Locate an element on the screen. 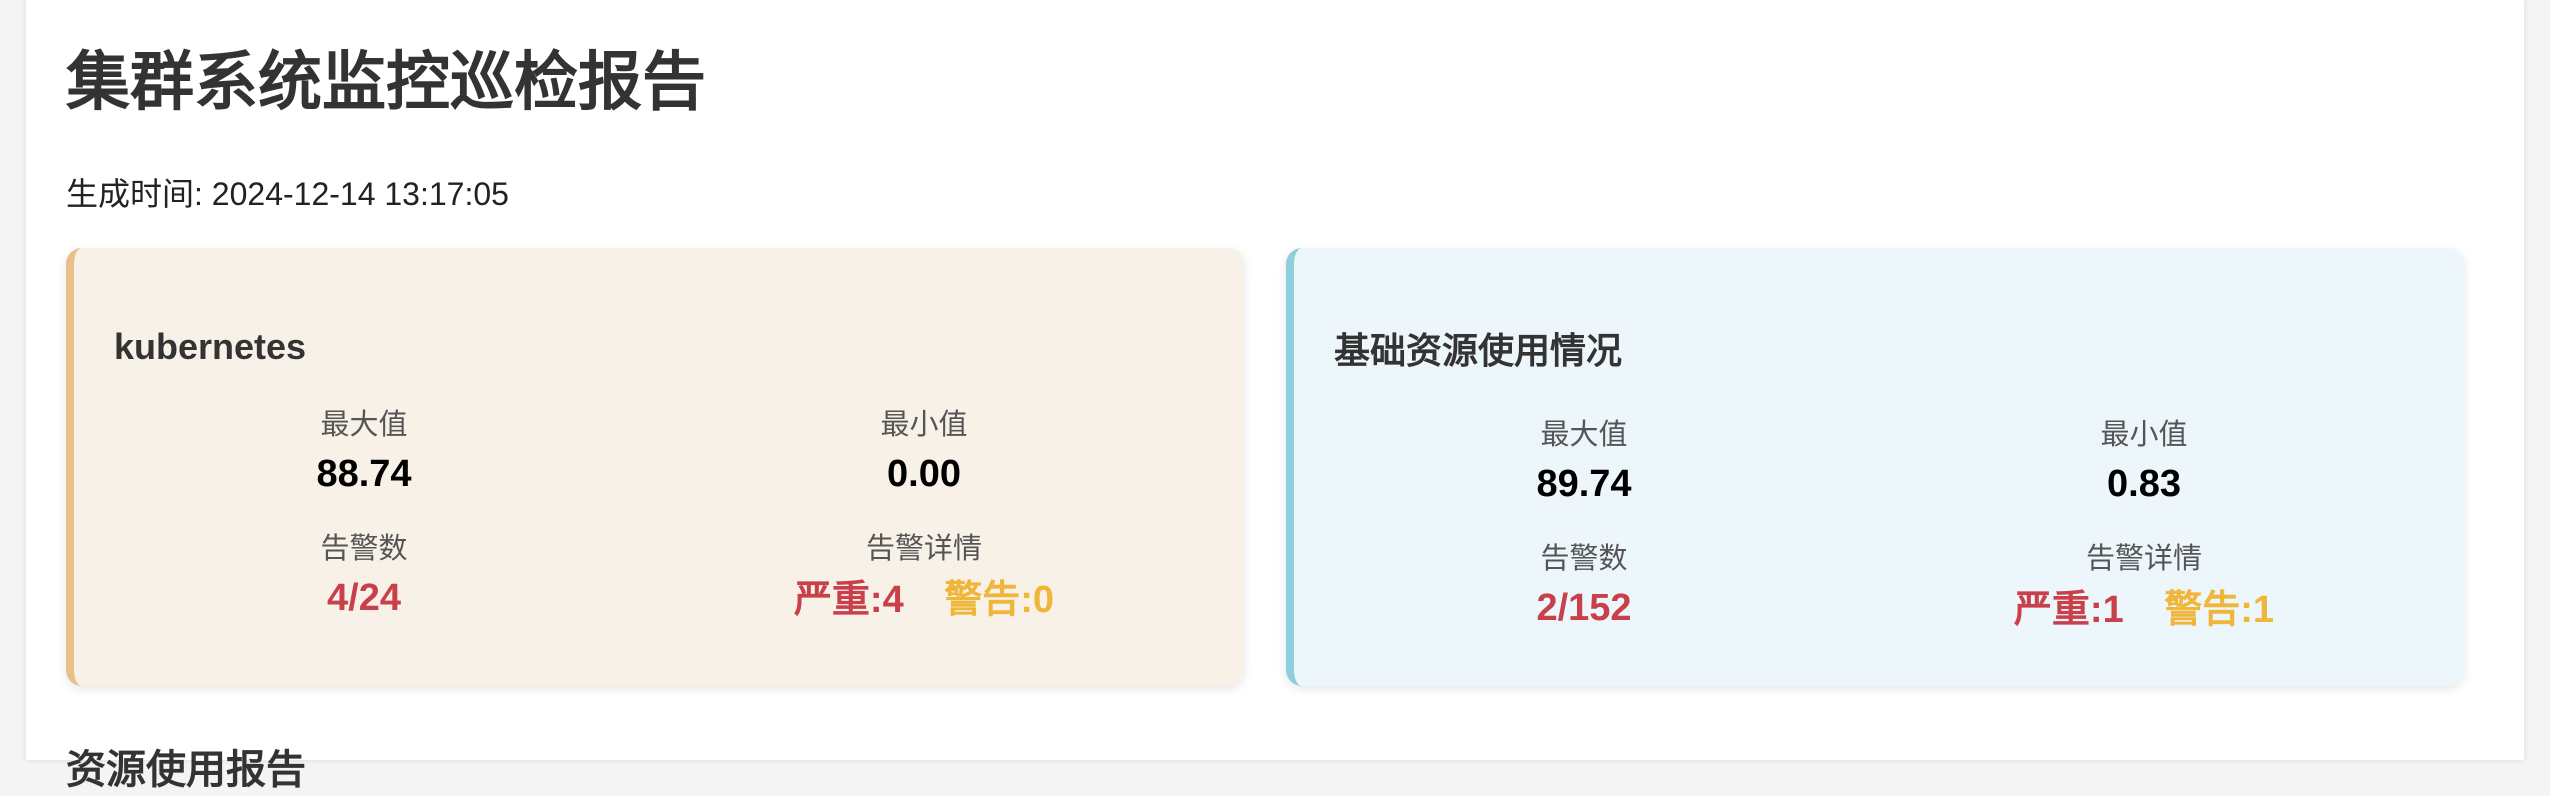 Image resolution: width=2550 pixels, height=796 pixels. alert-detail-values: 严重:1 警告:1 is located at coordinates (2144, 610).